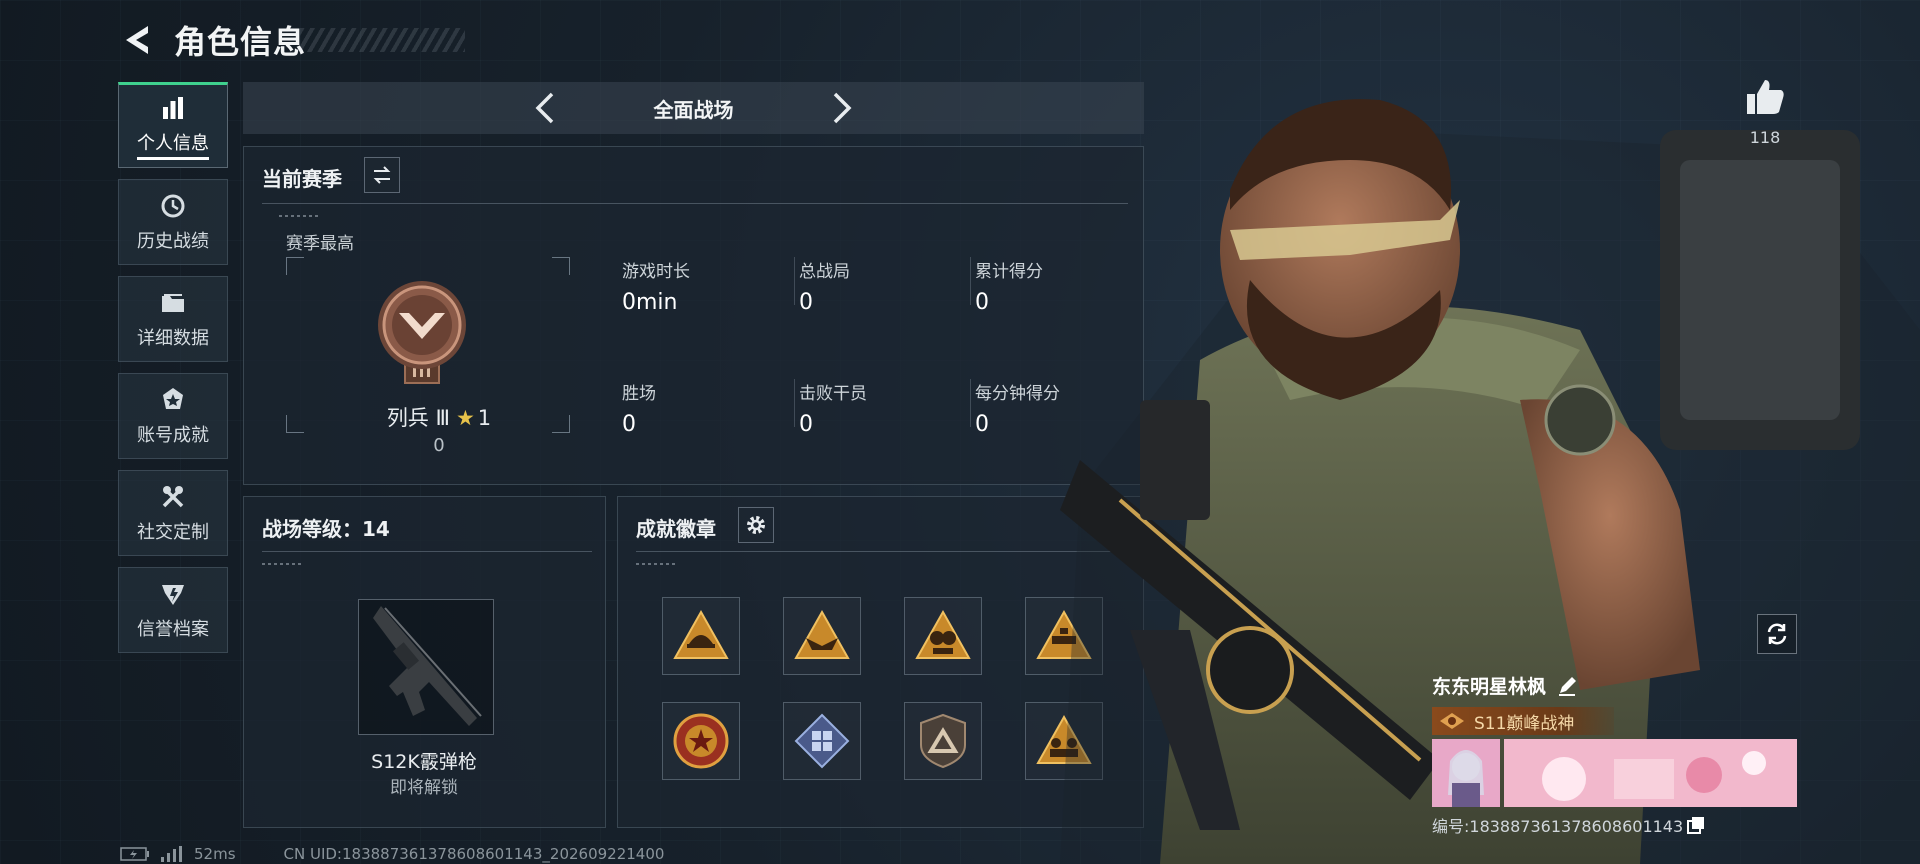  Describe the element at coordinates (173, 107) in the screenshot. I see `bar-chart-icon` at that location.